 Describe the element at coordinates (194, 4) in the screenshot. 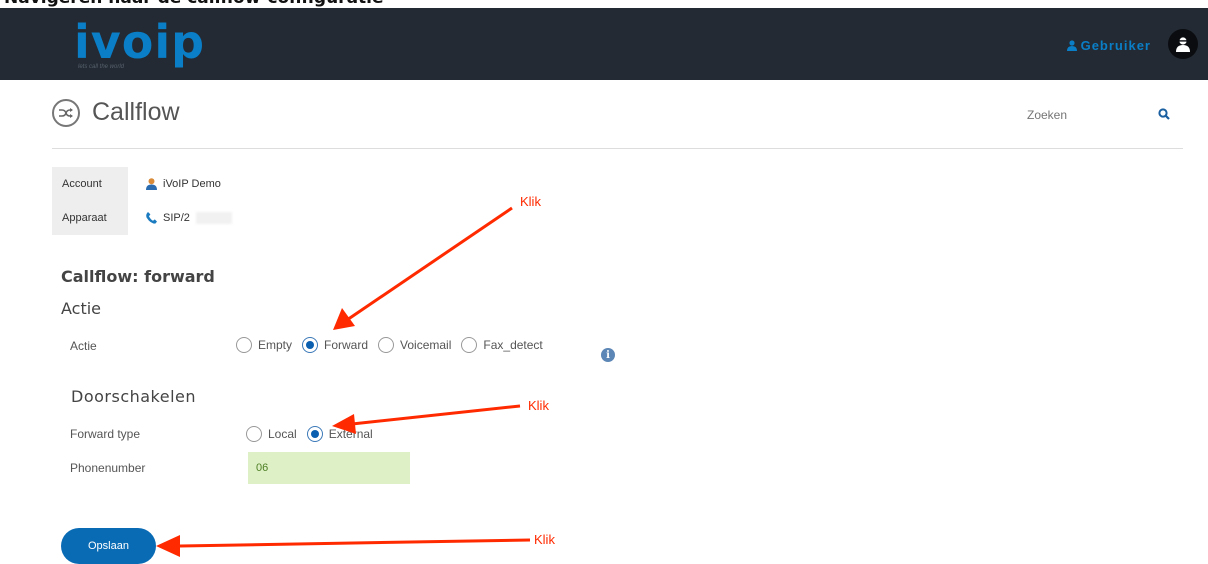

I see `heading-fragment-text: Navigeren naar de callflow-configuratie` at that location.